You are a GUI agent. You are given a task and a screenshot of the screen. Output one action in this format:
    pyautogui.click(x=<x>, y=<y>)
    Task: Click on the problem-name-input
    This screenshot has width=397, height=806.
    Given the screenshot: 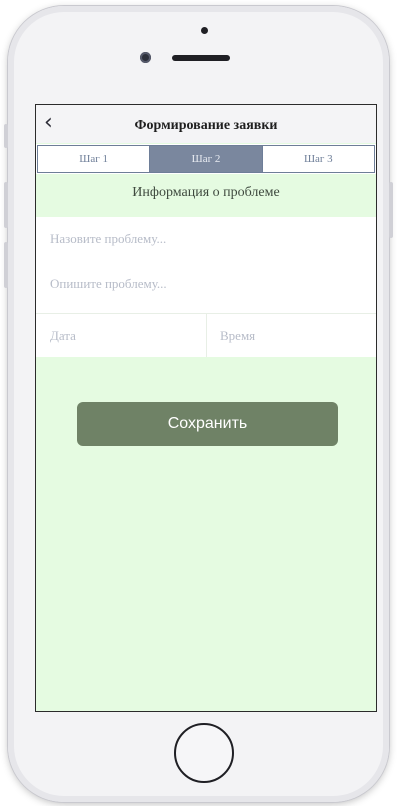 What is the action you would take?
    pyautogui.click(x=206, y=239)
    